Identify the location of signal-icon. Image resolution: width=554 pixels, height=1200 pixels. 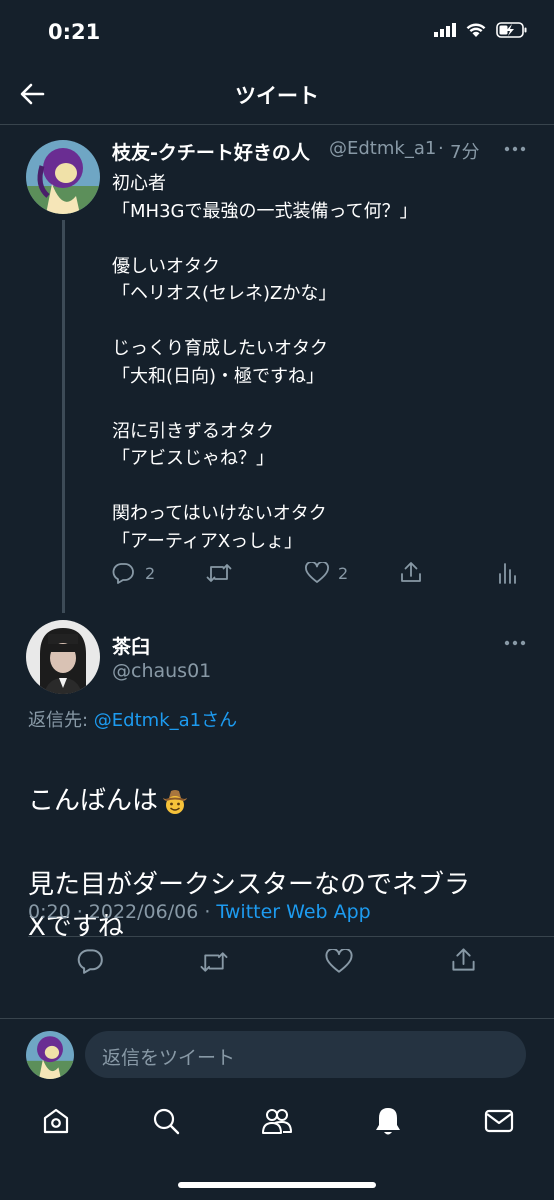
(445, 30).